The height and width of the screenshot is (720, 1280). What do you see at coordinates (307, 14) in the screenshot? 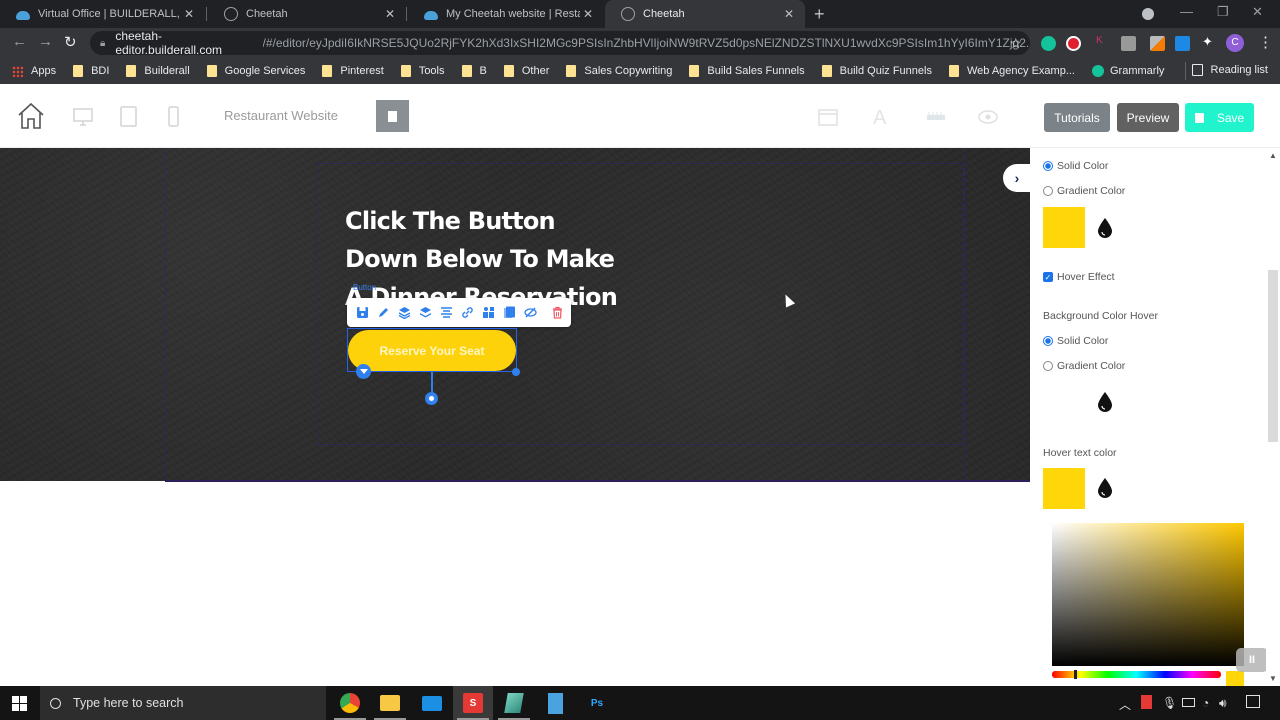
I see `tab-cheetah: Cheetah ✕` at bounding box center [307, 14].